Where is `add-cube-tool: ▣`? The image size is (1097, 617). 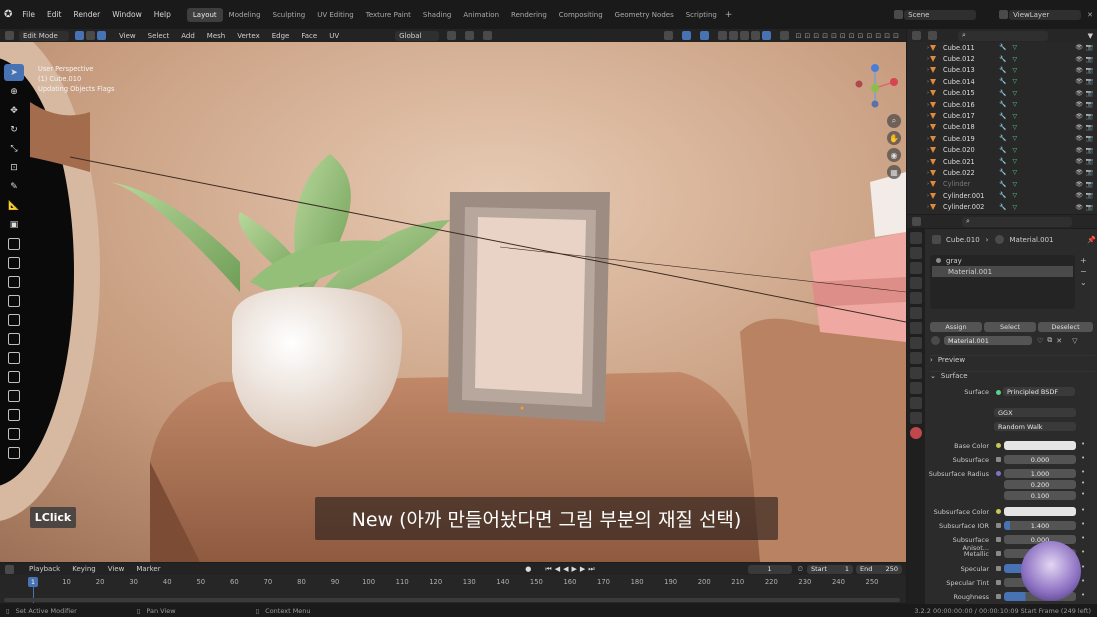 add-cube-tool: ▣ is located at coordinates (14, 224).